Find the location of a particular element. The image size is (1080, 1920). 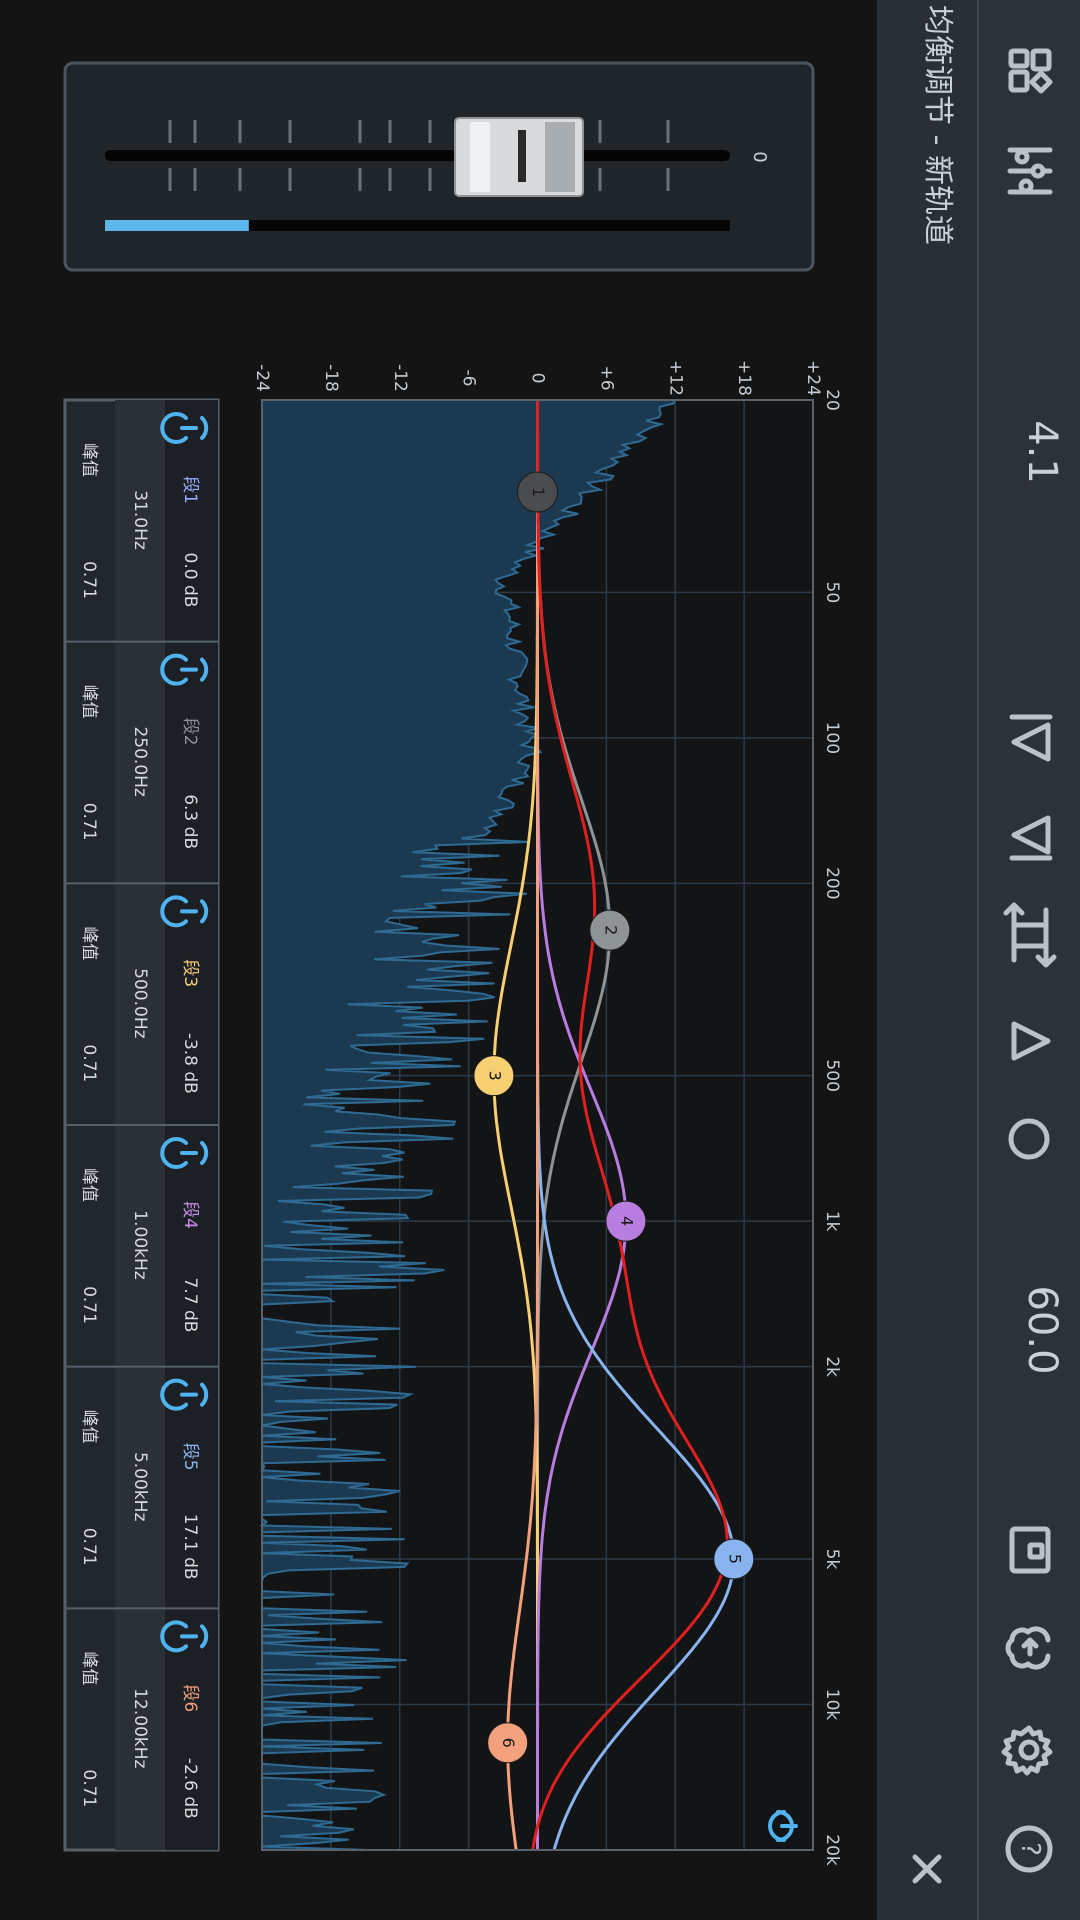

fader-track is located at coordinates (417, 155).